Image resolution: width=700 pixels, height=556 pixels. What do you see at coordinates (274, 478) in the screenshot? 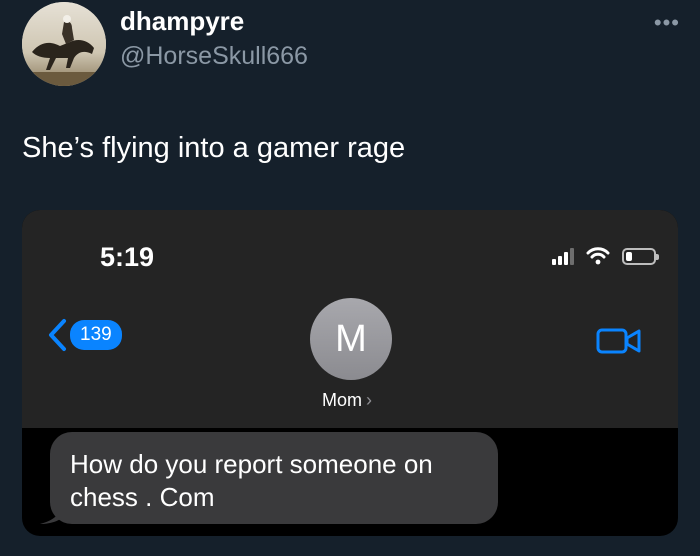
I see `message-bubble: How do you report someone on chess . Com` at bounding box center [274, 478].